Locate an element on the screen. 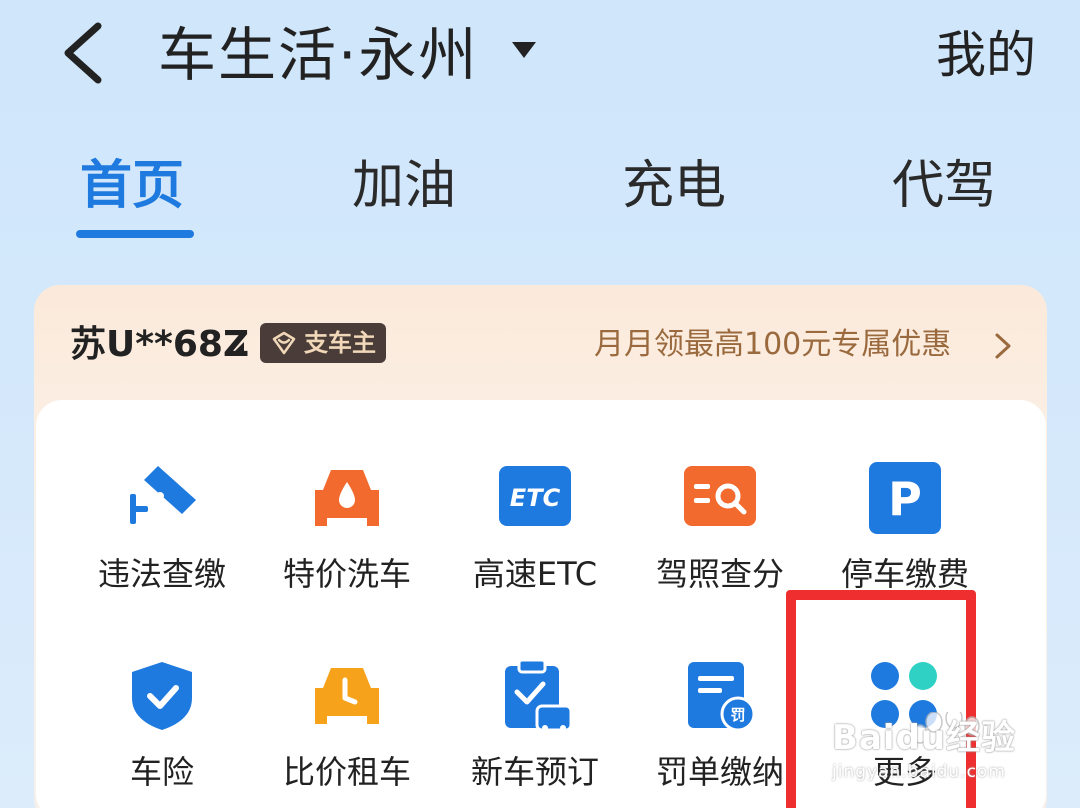 This screenshot has height=808, width=1080. service-car-insurance: 车险 is located at coordinates (162, 733).